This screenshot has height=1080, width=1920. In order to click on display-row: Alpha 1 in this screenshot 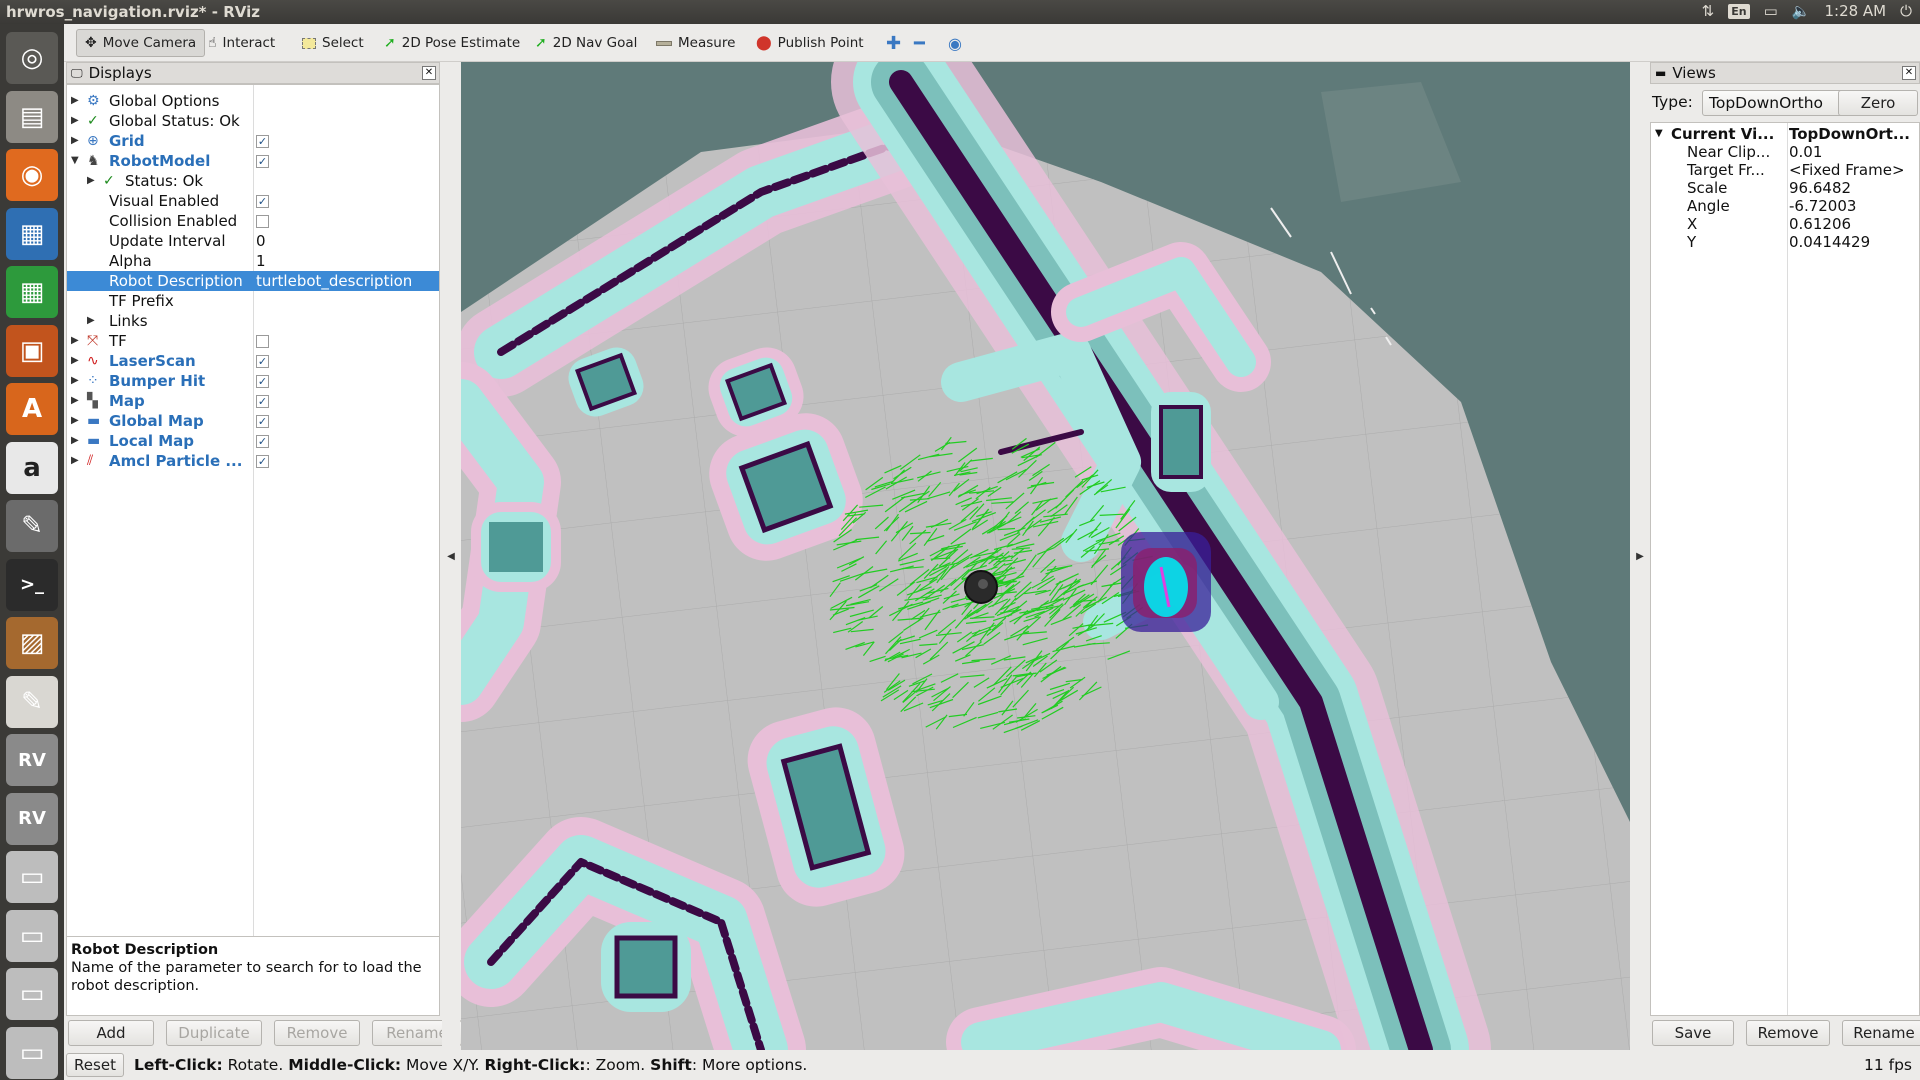, I will do `click(253, 261)`.